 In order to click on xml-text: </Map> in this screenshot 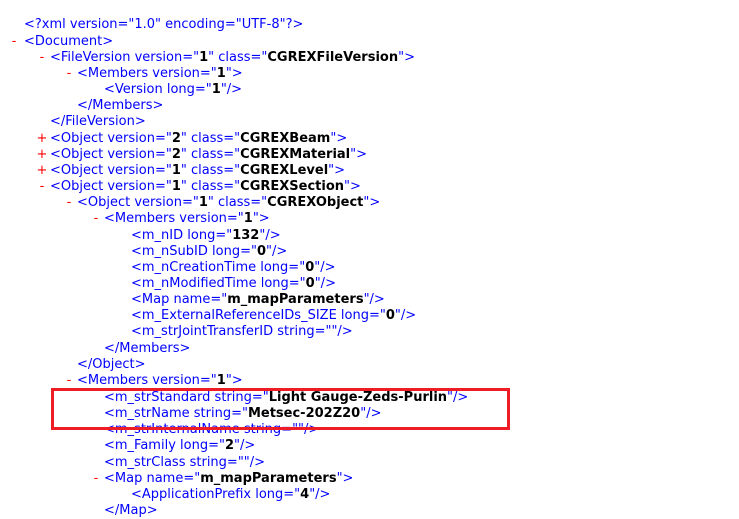, I will do `click(131, 511)`.